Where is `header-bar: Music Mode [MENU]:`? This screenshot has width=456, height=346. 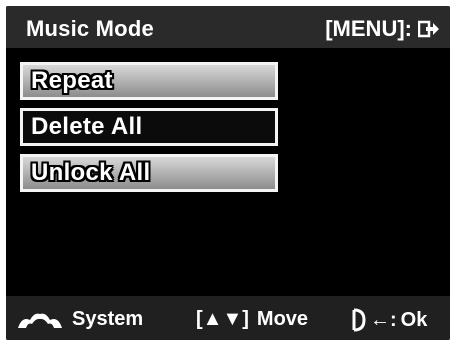
header-bar: Music Mode [MENU]: is located at coordinates (228, 27).